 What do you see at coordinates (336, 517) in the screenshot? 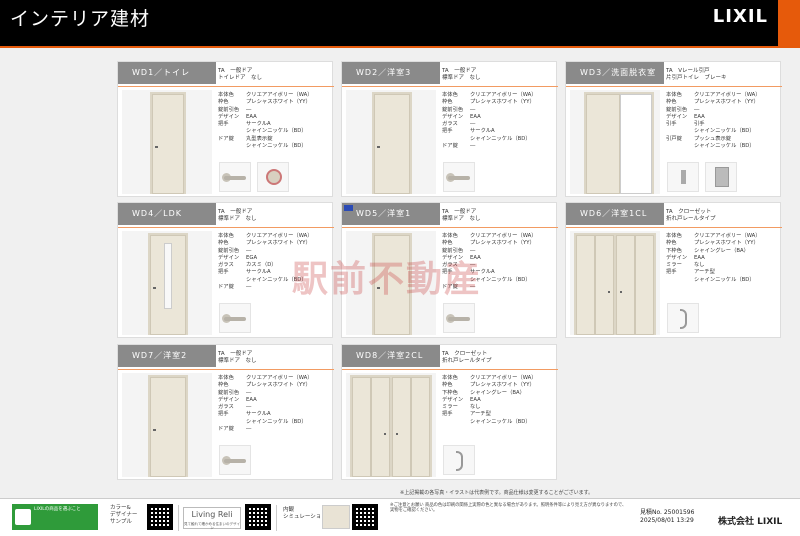
I see `interior-thumbnail` at bounding box center [336, 517].